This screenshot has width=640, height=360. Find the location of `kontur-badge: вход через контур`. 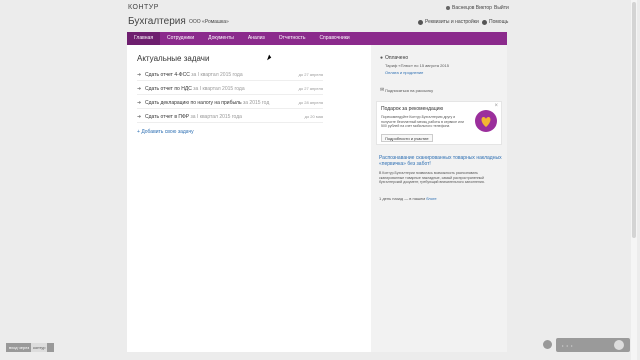

kontur-badge: вход через контур is located at coordinates (30, 347).